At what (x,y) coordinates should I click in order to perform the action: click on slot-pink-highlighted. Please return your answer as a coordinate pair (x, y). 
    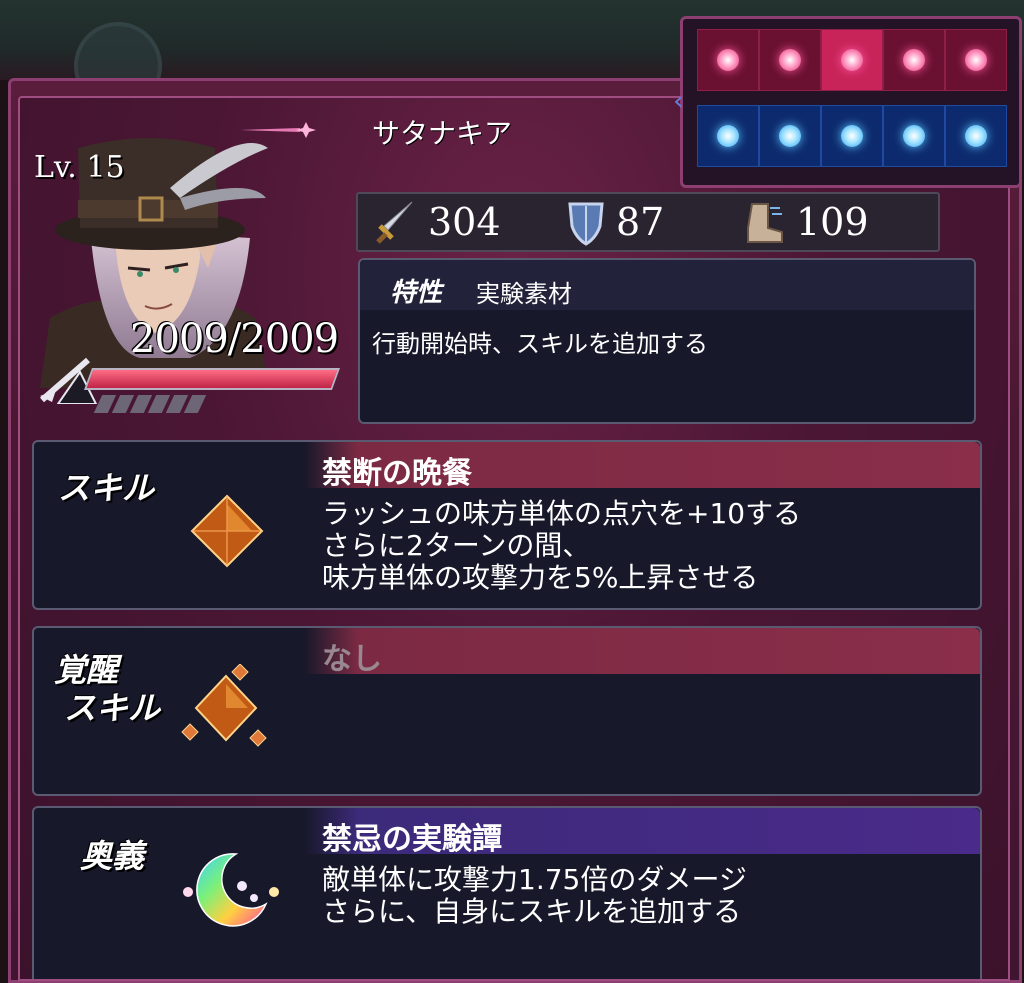
    Looking at the image, I should click on (852, 60).